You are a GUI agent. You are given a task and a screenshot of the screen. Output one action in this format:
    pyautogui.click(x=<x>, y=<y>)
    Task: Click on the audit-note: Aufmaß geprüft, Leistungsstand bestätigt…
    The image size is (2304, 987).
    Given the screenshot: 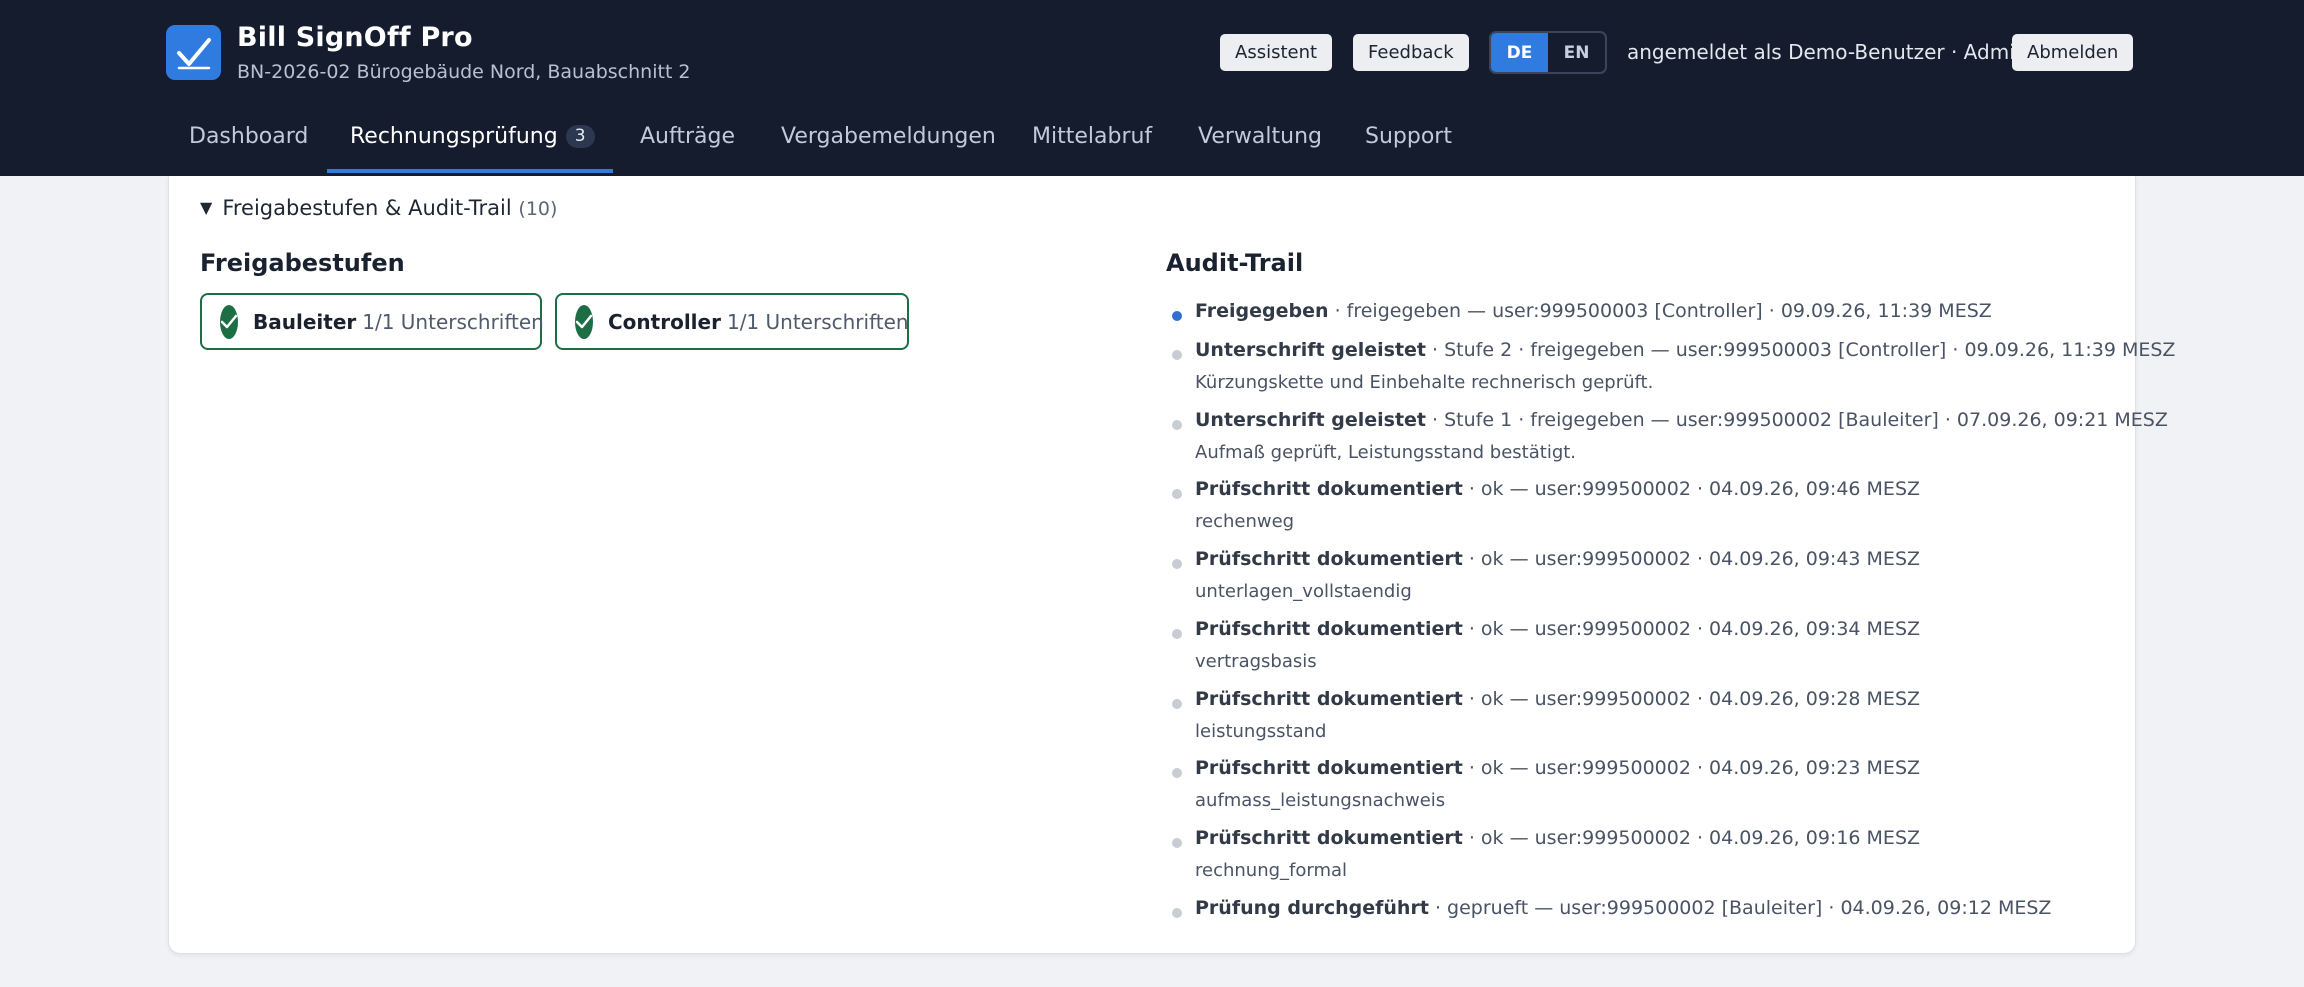 What is the action you would take?
    pyautogui.click(x=1386, y=452)
    